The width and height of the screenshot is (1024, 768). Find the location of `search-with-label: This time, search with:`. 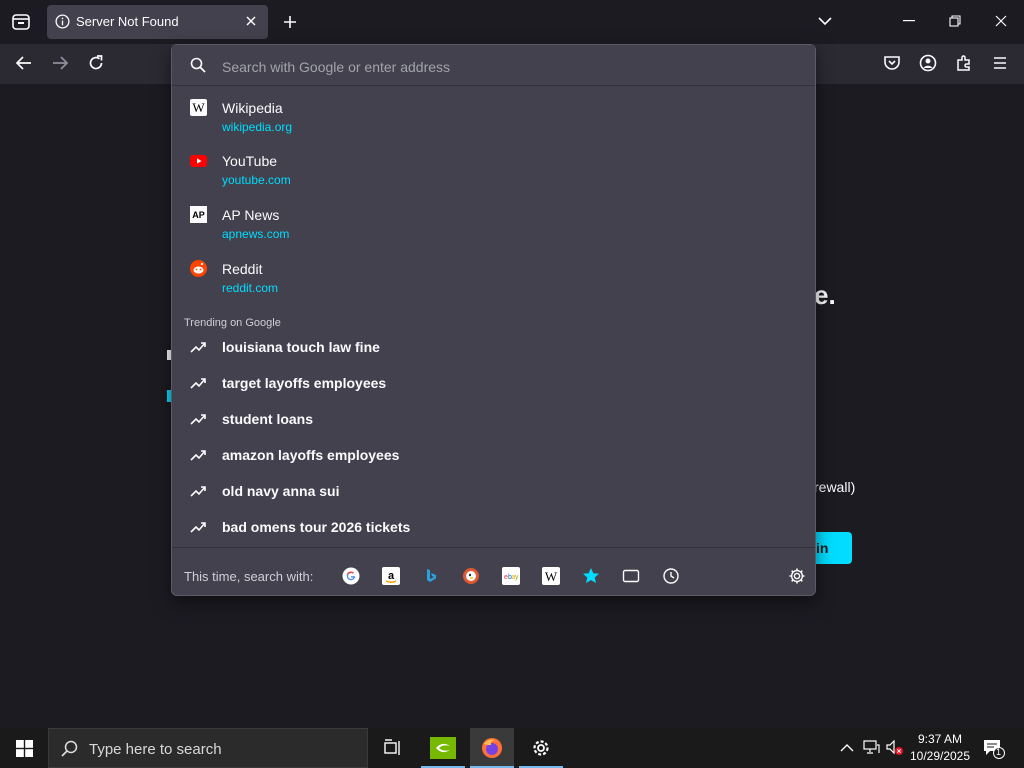

search-with-label: This time, search with: is located at coordinates (249, 576).